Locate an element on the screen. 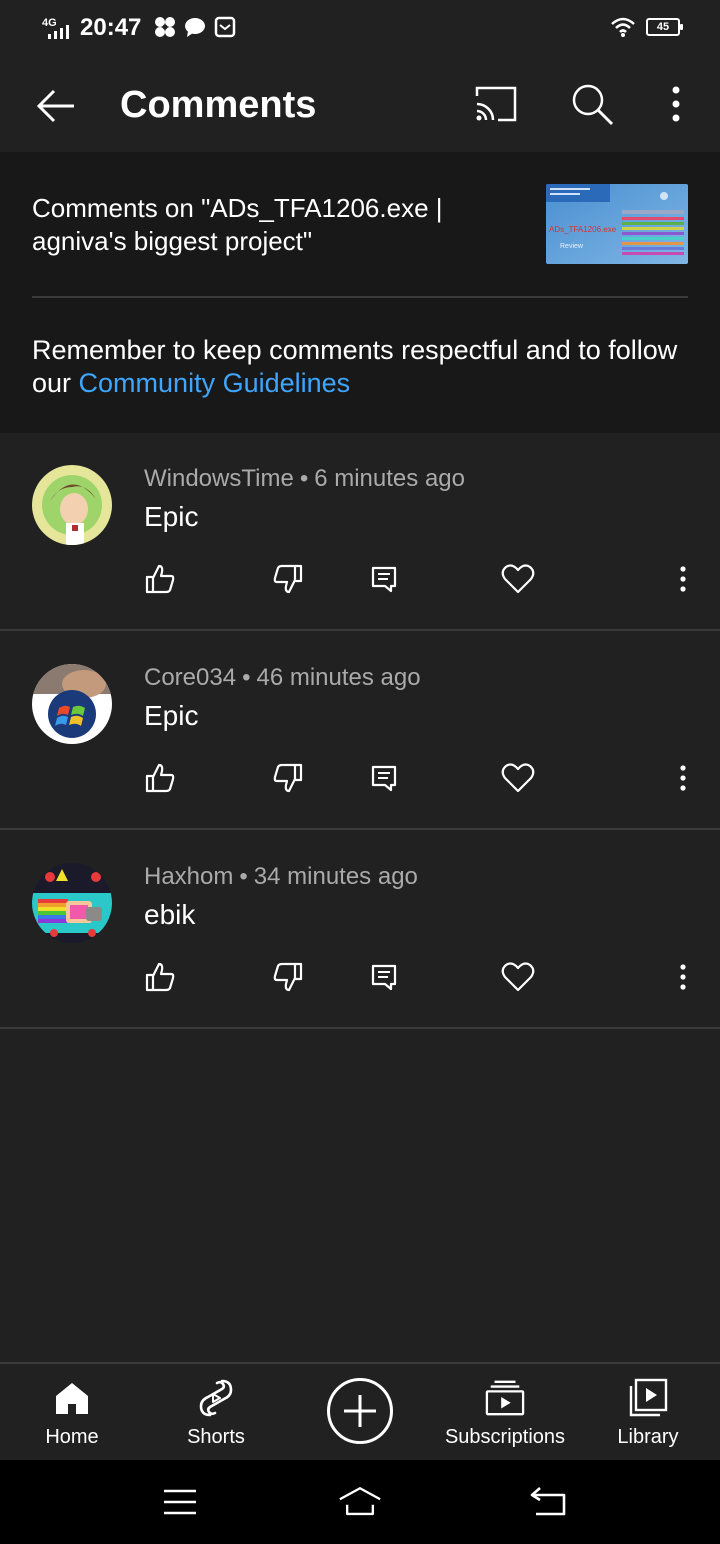 This screenshot has width=720, height=1544. battery-level: 45 is located at coordinates (663, 27).